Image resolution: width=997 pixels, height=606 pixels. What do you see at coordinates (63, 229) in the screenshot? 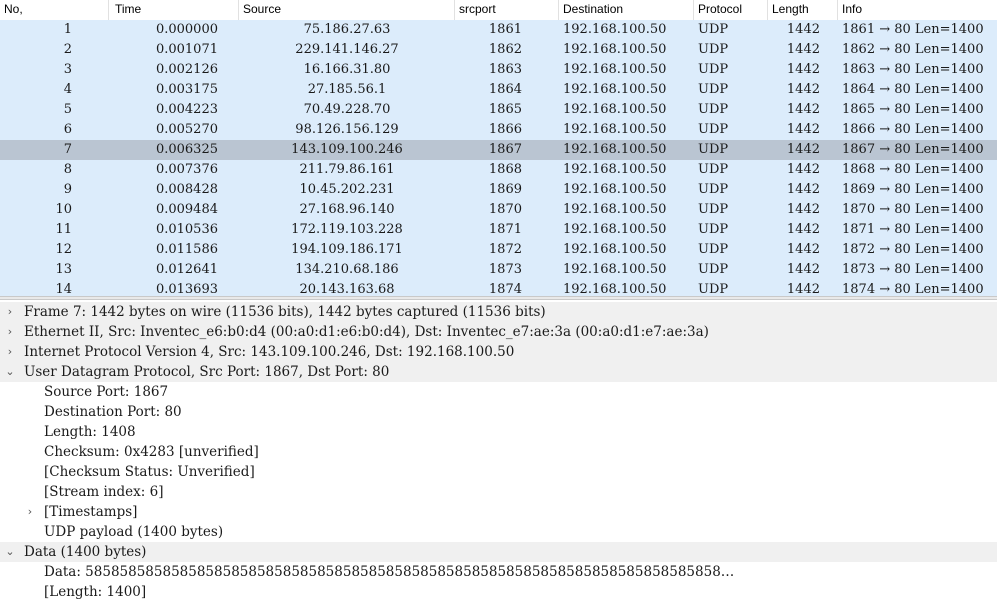
I see `packet-no-cell: 11` at bounding box center [63, 229].